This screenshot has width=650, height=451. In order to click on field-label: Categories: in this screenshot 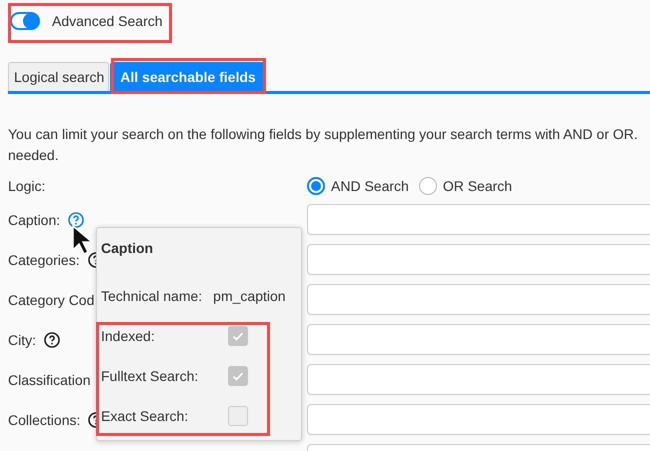, I will do `click(44, 260)`.